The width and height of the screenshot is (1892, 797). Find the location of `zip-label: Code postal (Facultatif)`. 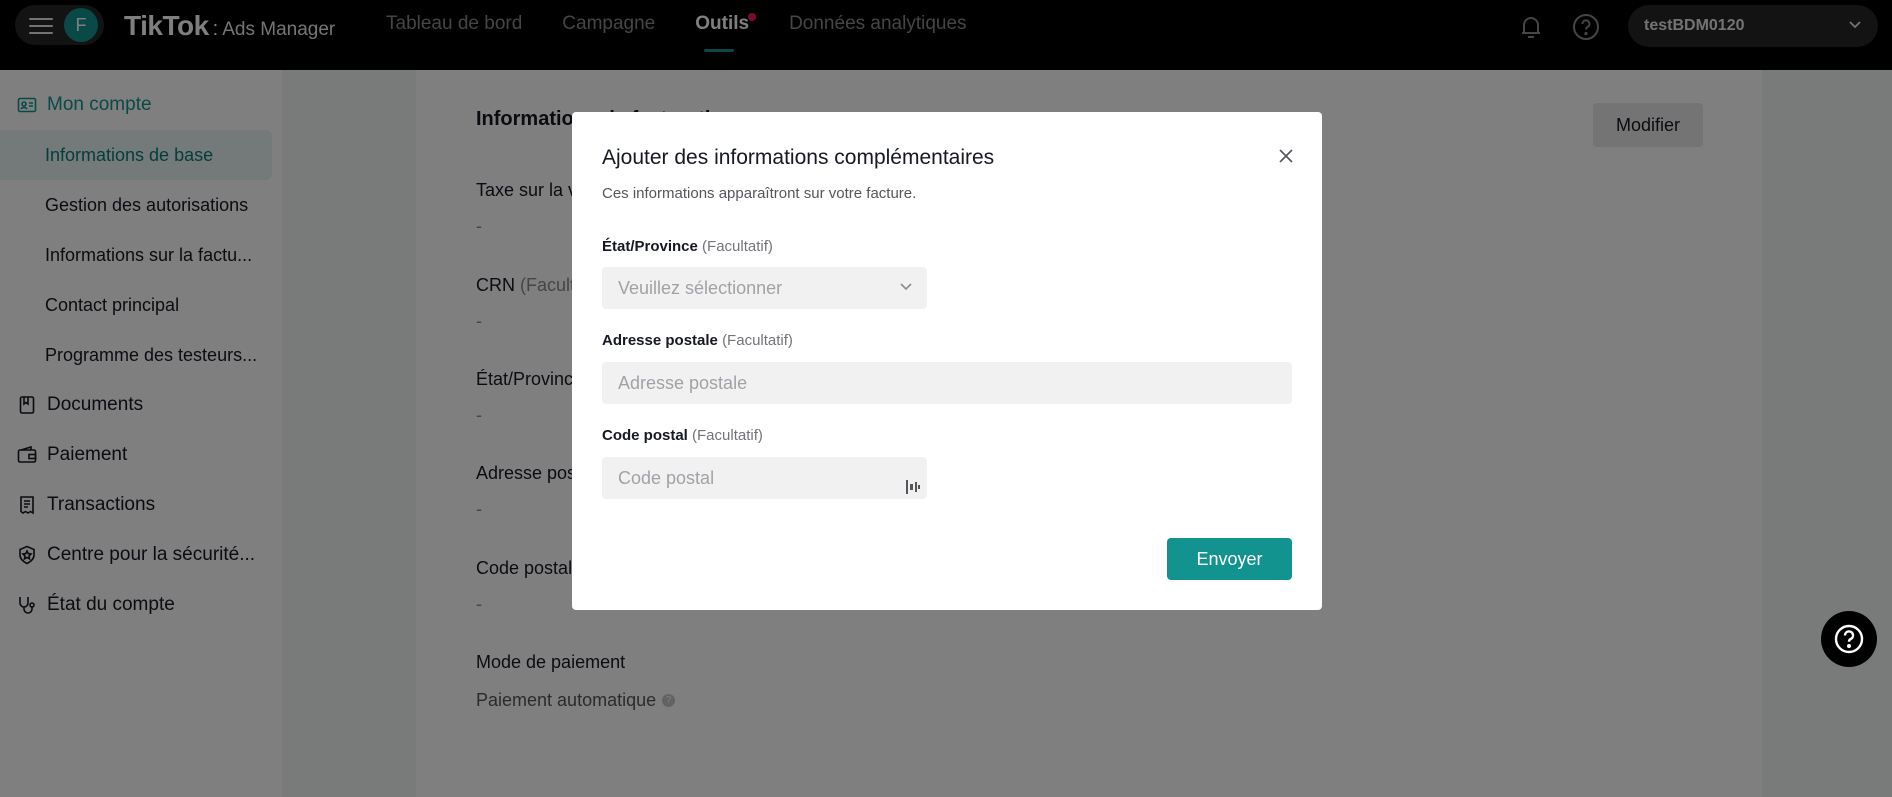

zip-label: Code postal (Facultatif) is located at coordinates (682, 435).